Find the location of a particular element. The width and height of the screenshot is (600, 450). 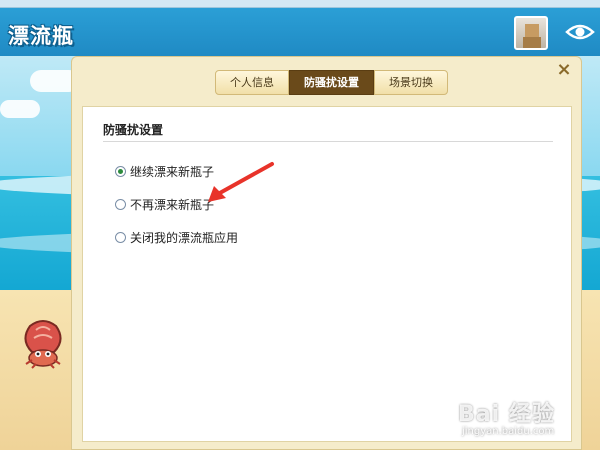

watermark-logo: Bai 经验 is located at coordinates (506, 414).